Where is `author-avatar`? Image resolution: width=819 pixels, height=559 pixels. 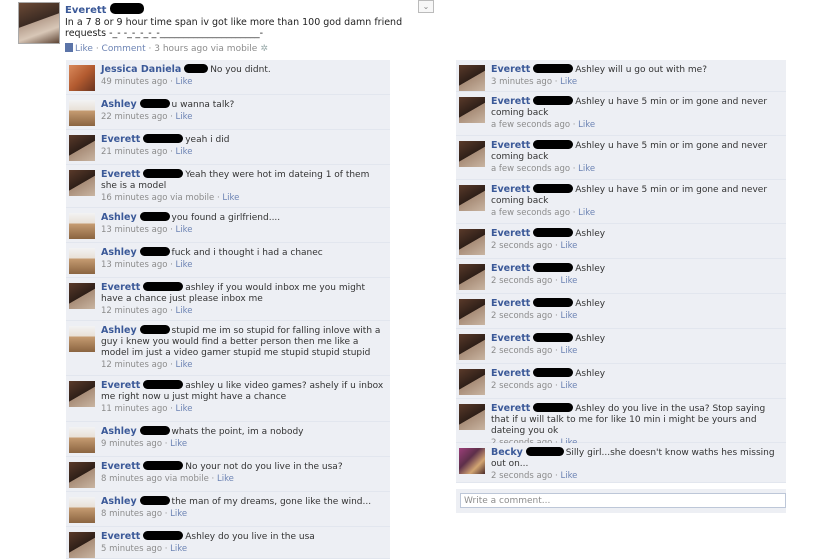 author-avatar is located at coordinates (39, 23).